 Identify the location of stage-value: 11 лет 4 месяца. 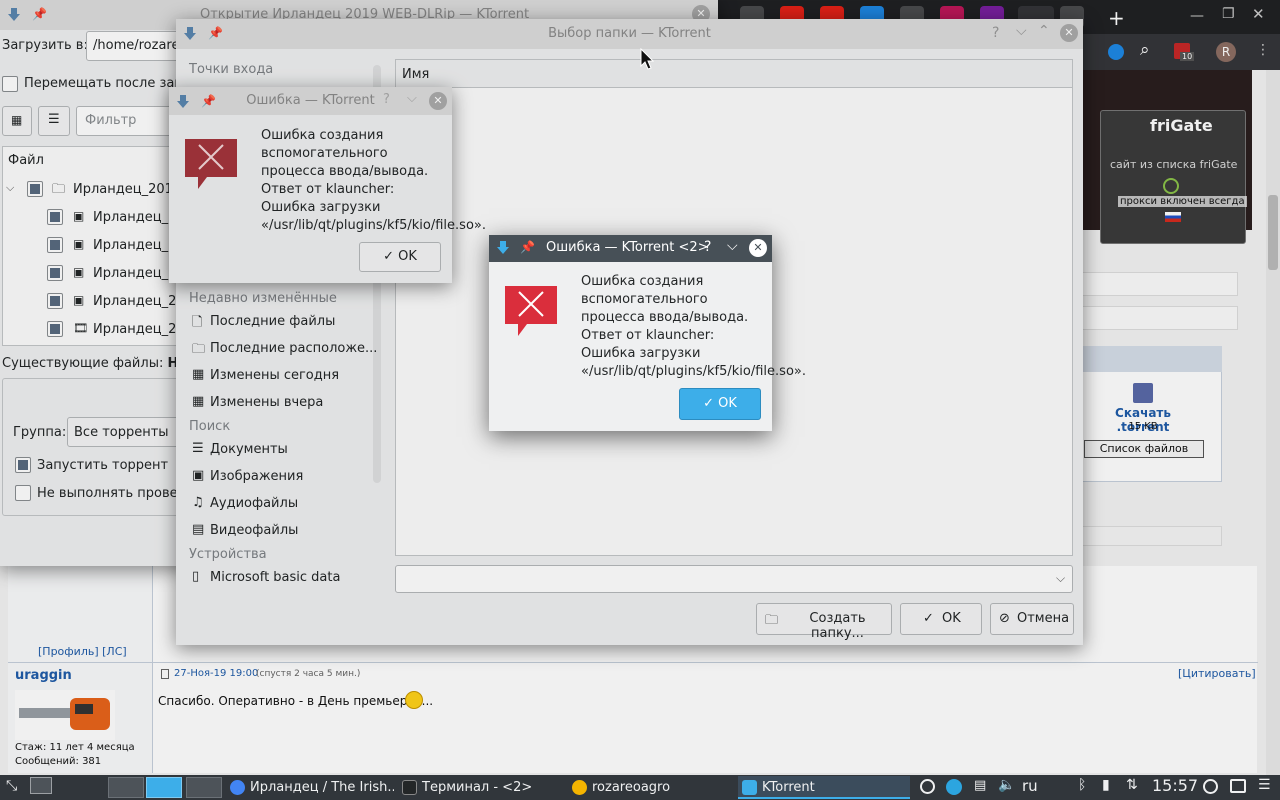
(92, 747).